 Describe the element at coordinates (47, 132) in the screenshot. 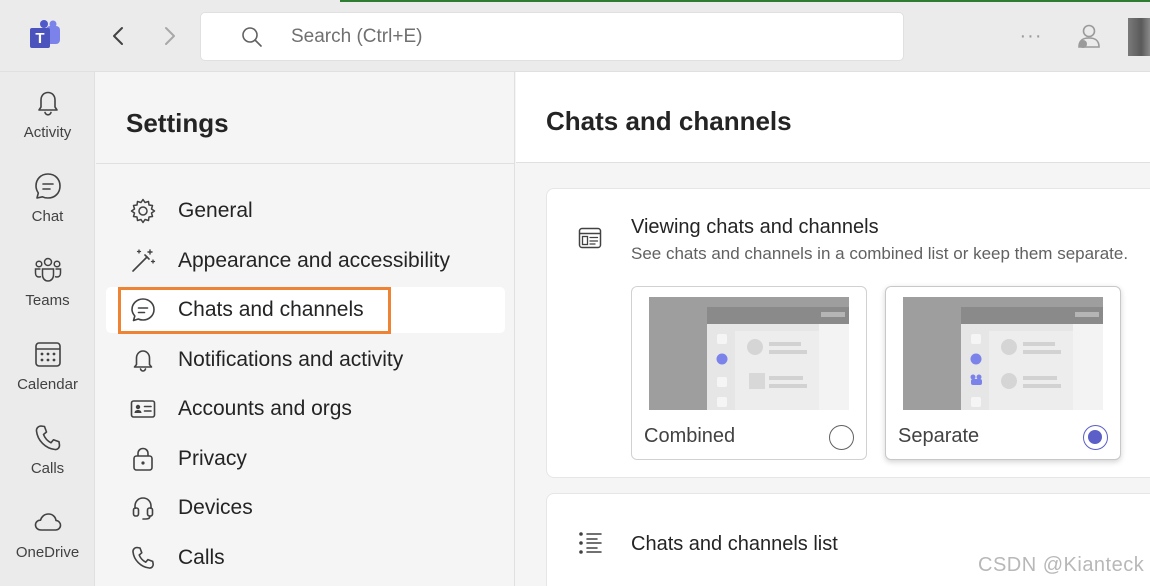

I see `rail-item-label: Activity` at that location.